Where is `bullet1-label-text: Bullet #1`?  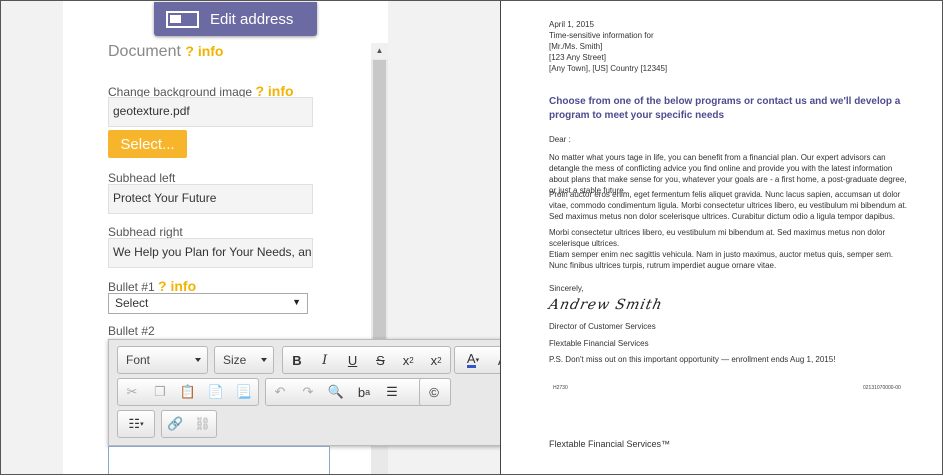 bullet1-label-text: Bullet #1 is located at coordinates (131, 287).